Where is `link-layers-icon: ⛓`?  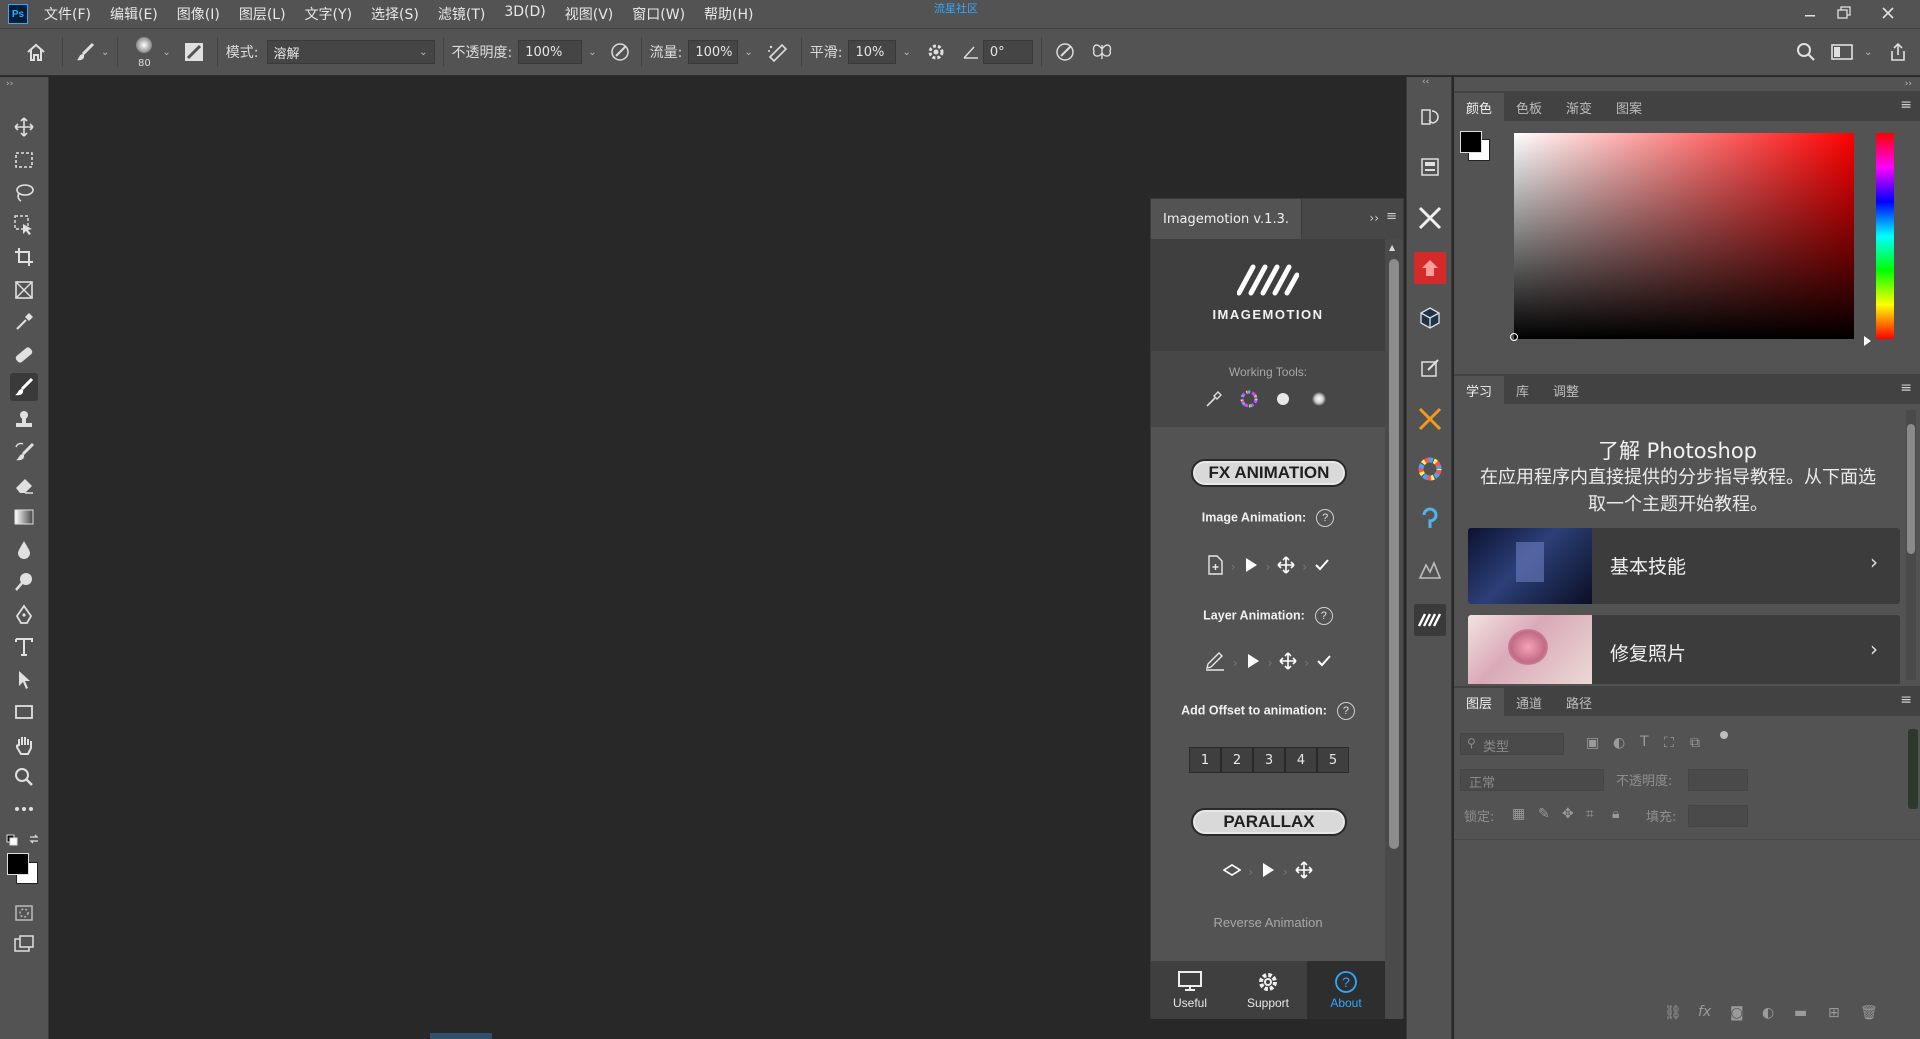 link-layers-icon: ⛓ is located at coordinates (1673, 1013).